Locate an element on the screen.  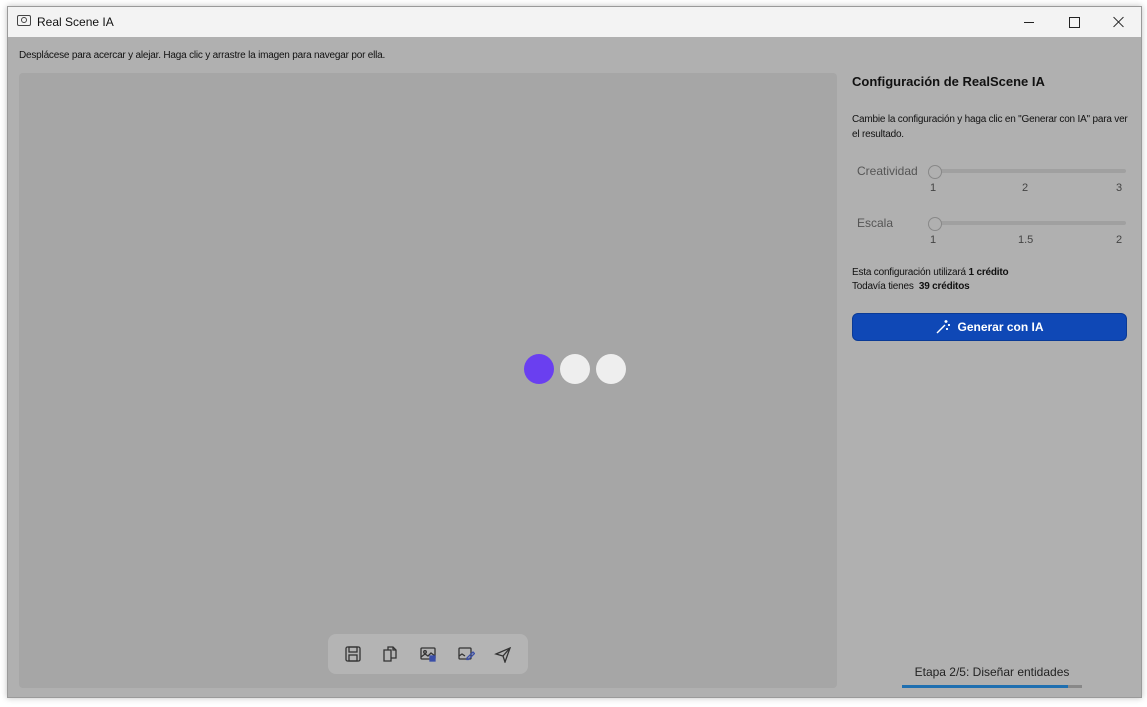
maximize-icon is located at coordinates (1074, 22).